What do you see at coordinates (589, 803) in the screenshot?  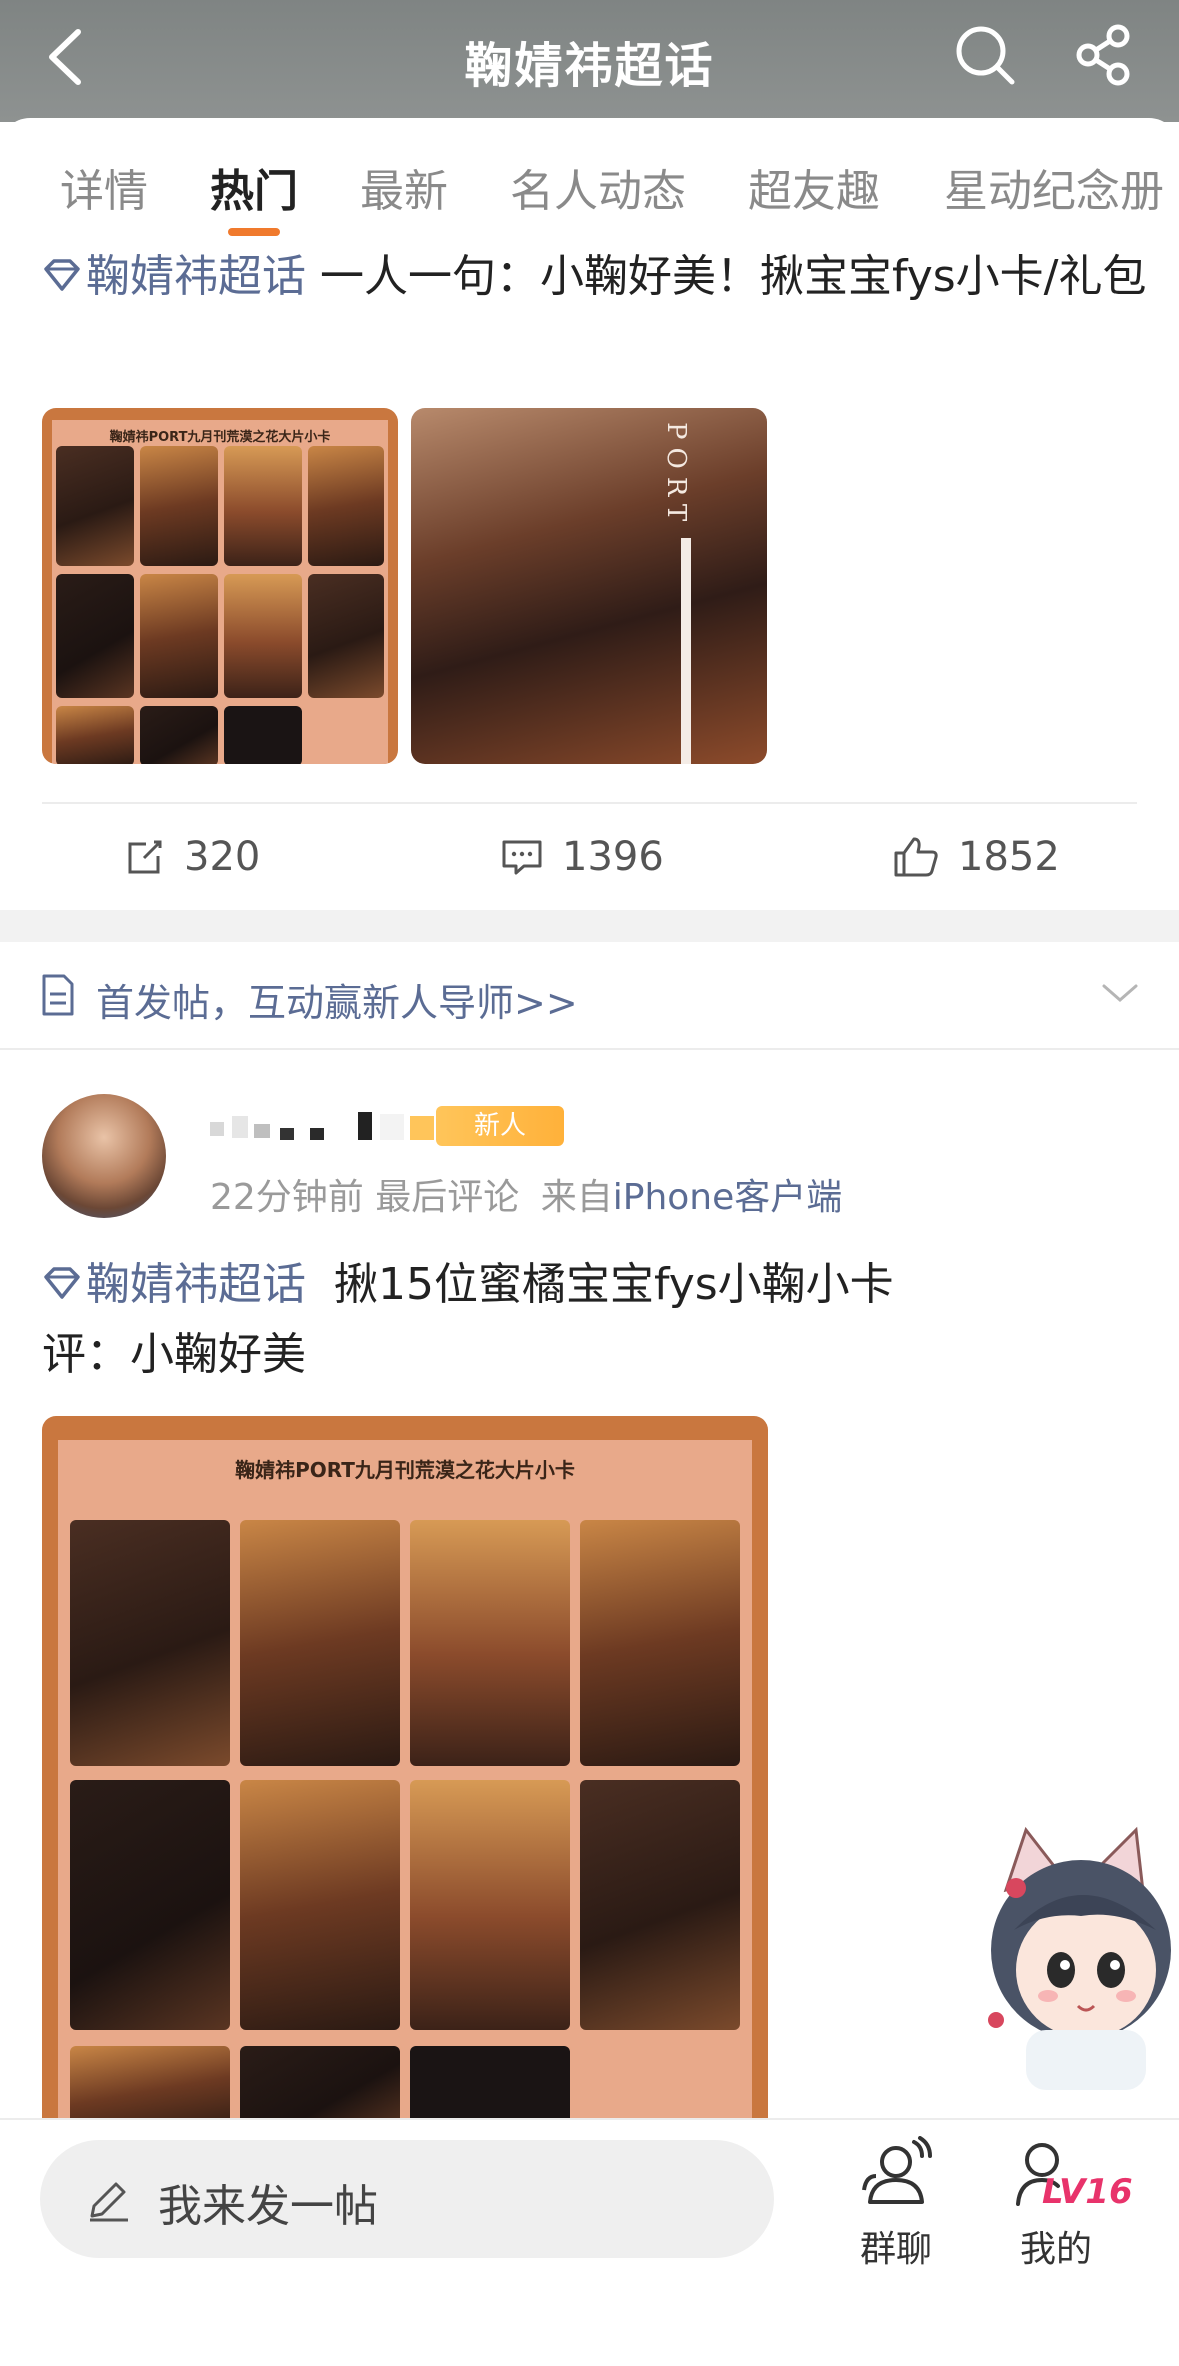 I see `post1-divider` at bounding box center [589, 803].